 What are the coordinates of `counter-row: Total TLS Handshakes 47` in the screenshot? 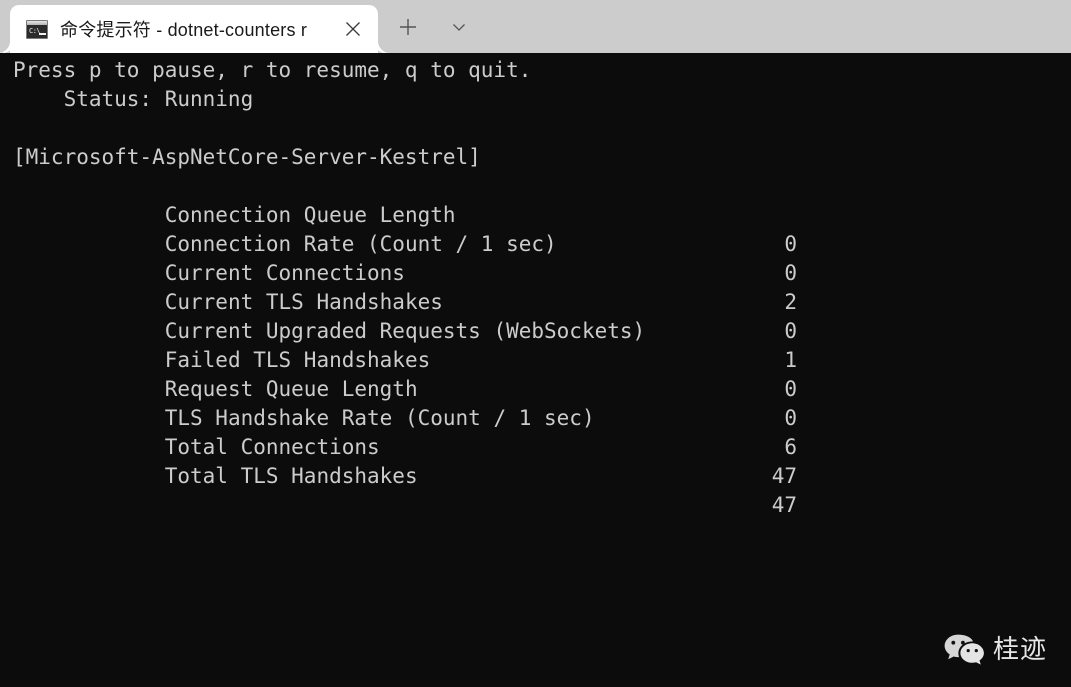 It's located at (533, 475).